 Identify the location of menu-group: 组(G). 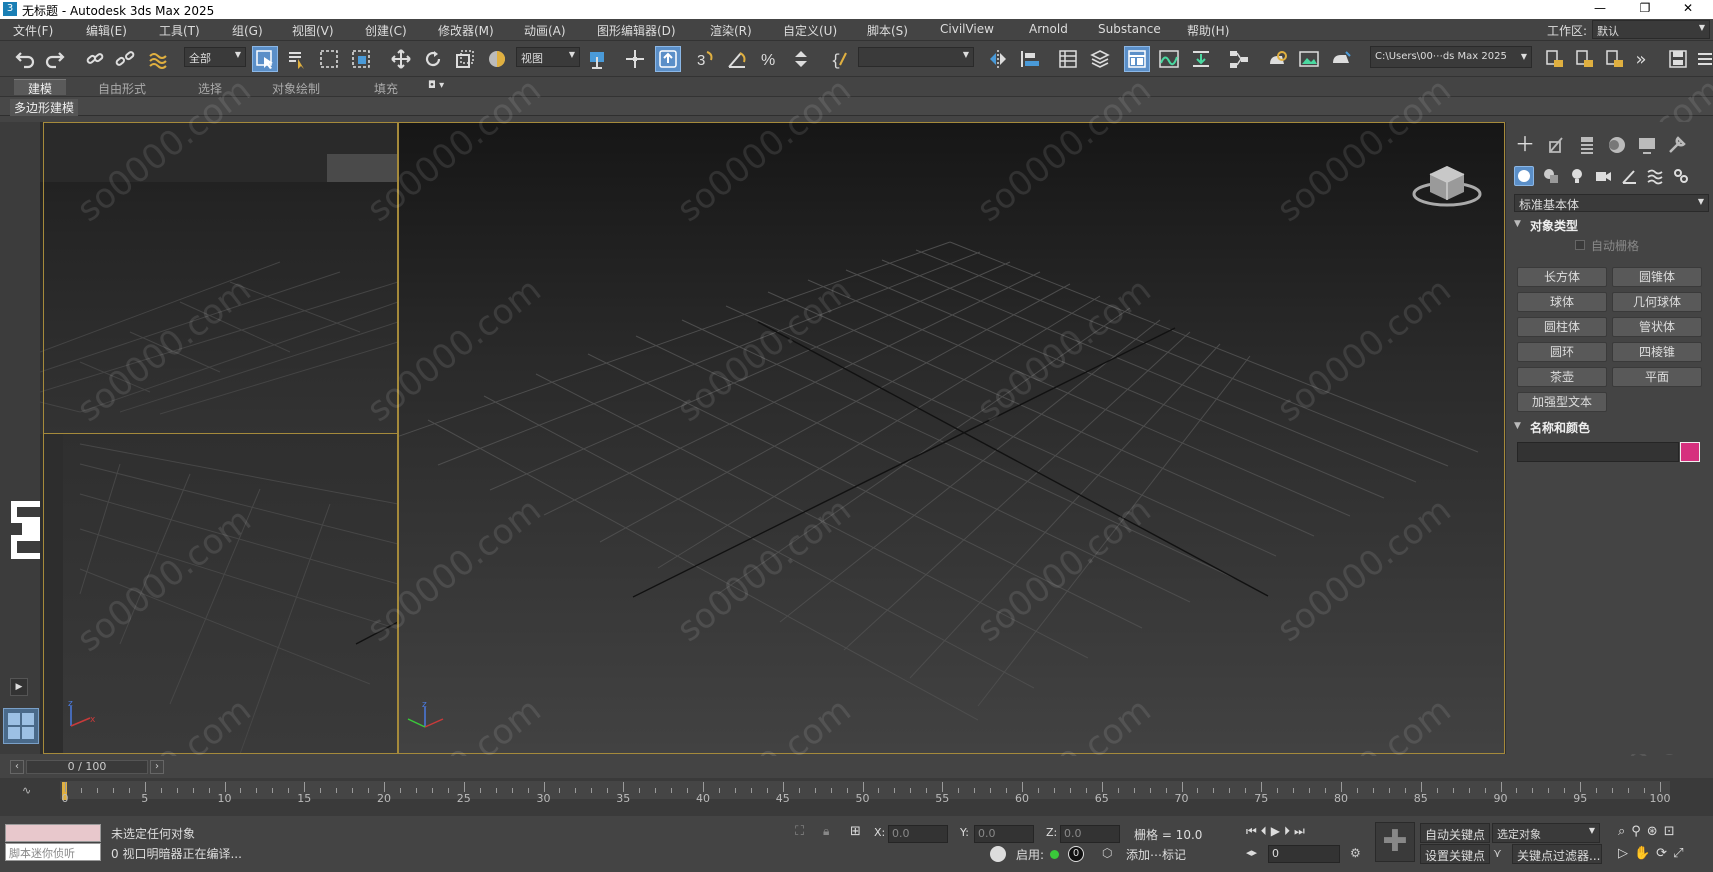
(247, 30).